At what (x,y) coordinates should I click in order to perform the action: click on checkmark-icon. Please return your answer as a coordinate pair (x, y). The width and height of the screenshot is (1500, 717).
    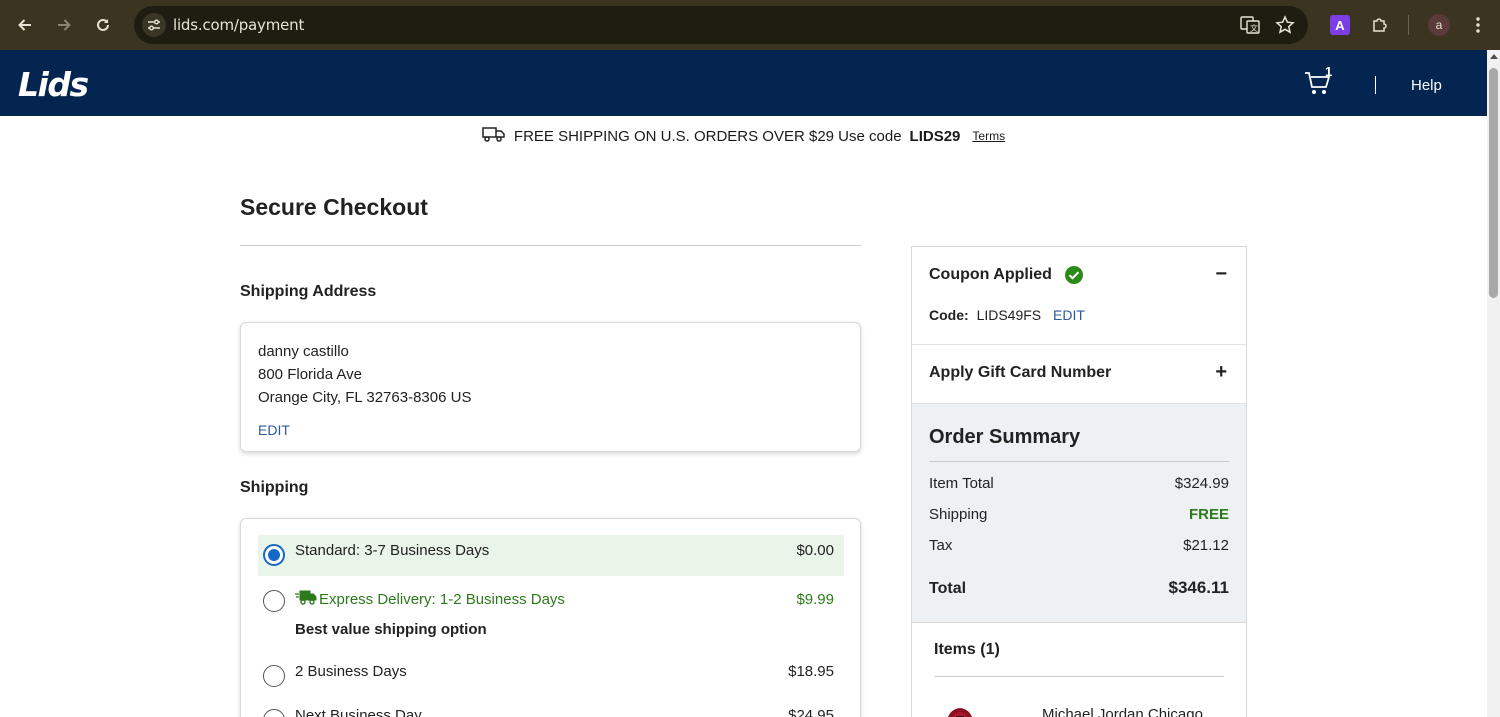
    Looking at the image, I should click on (1074, 275).